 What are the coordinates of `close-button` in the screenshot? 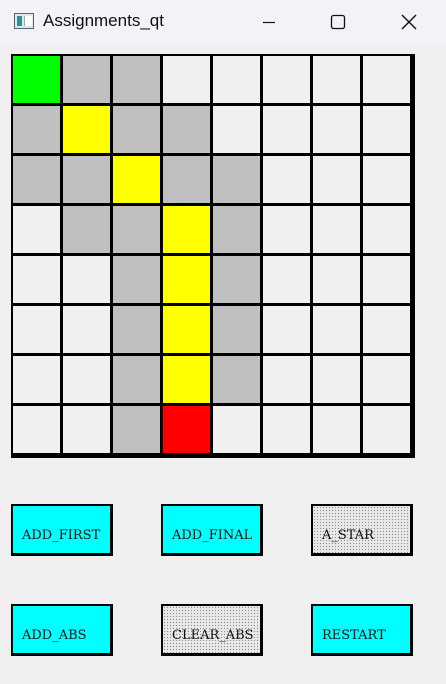 It's located at (409, 22).